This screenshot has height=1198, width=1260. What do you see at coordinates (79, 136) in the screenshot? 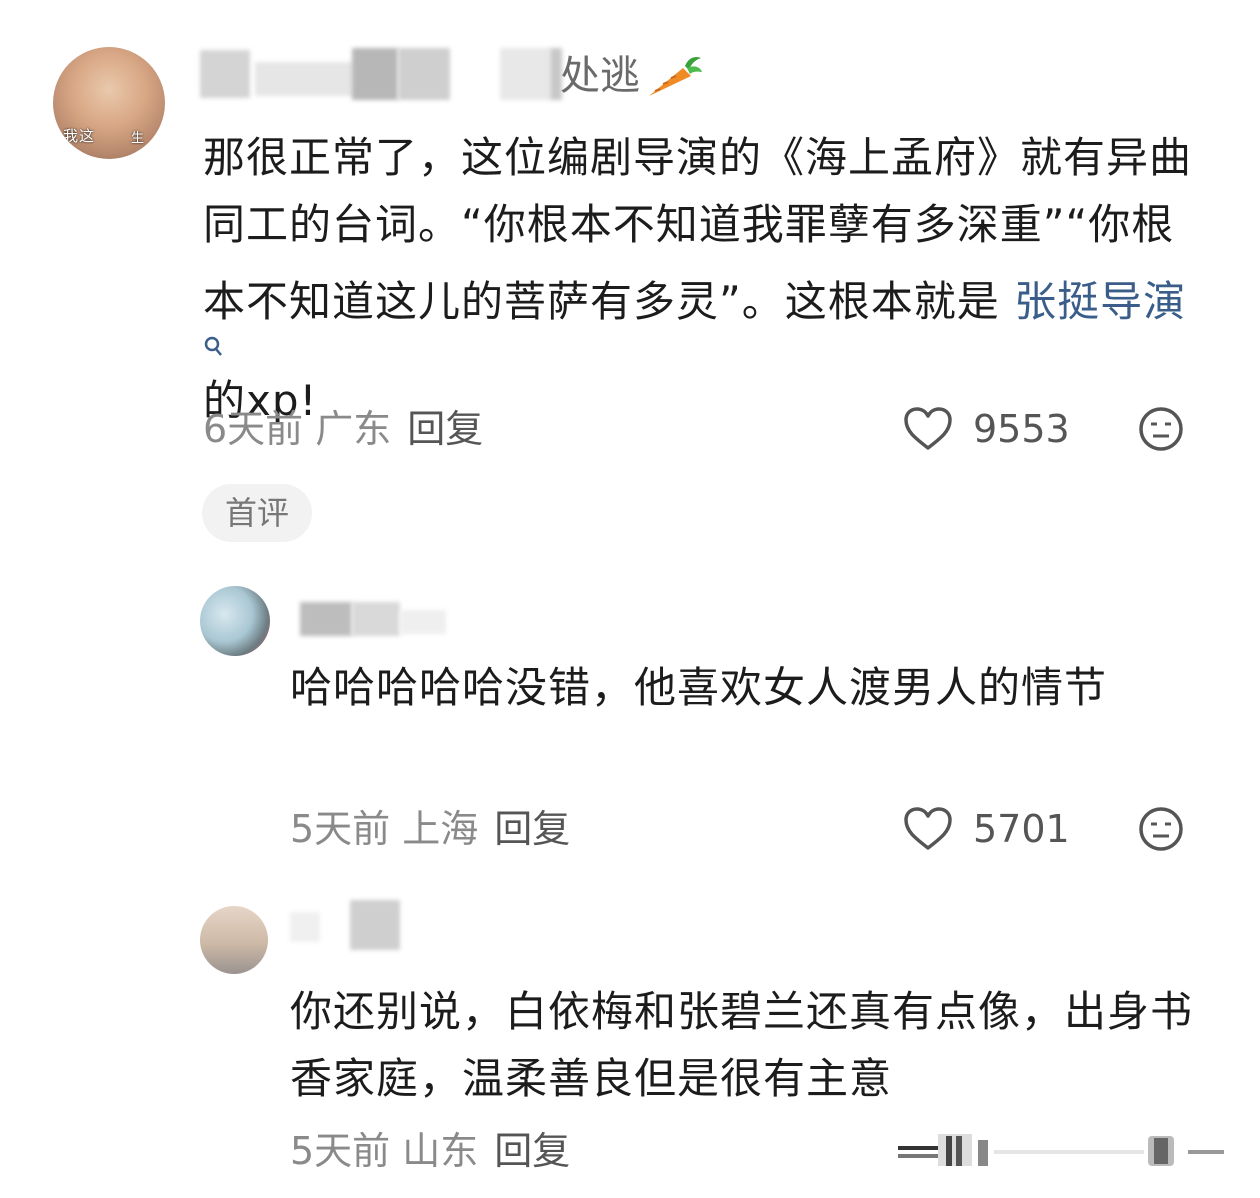
I see `avatar-overlay-text: 我这` at bounding box center [79, 136].